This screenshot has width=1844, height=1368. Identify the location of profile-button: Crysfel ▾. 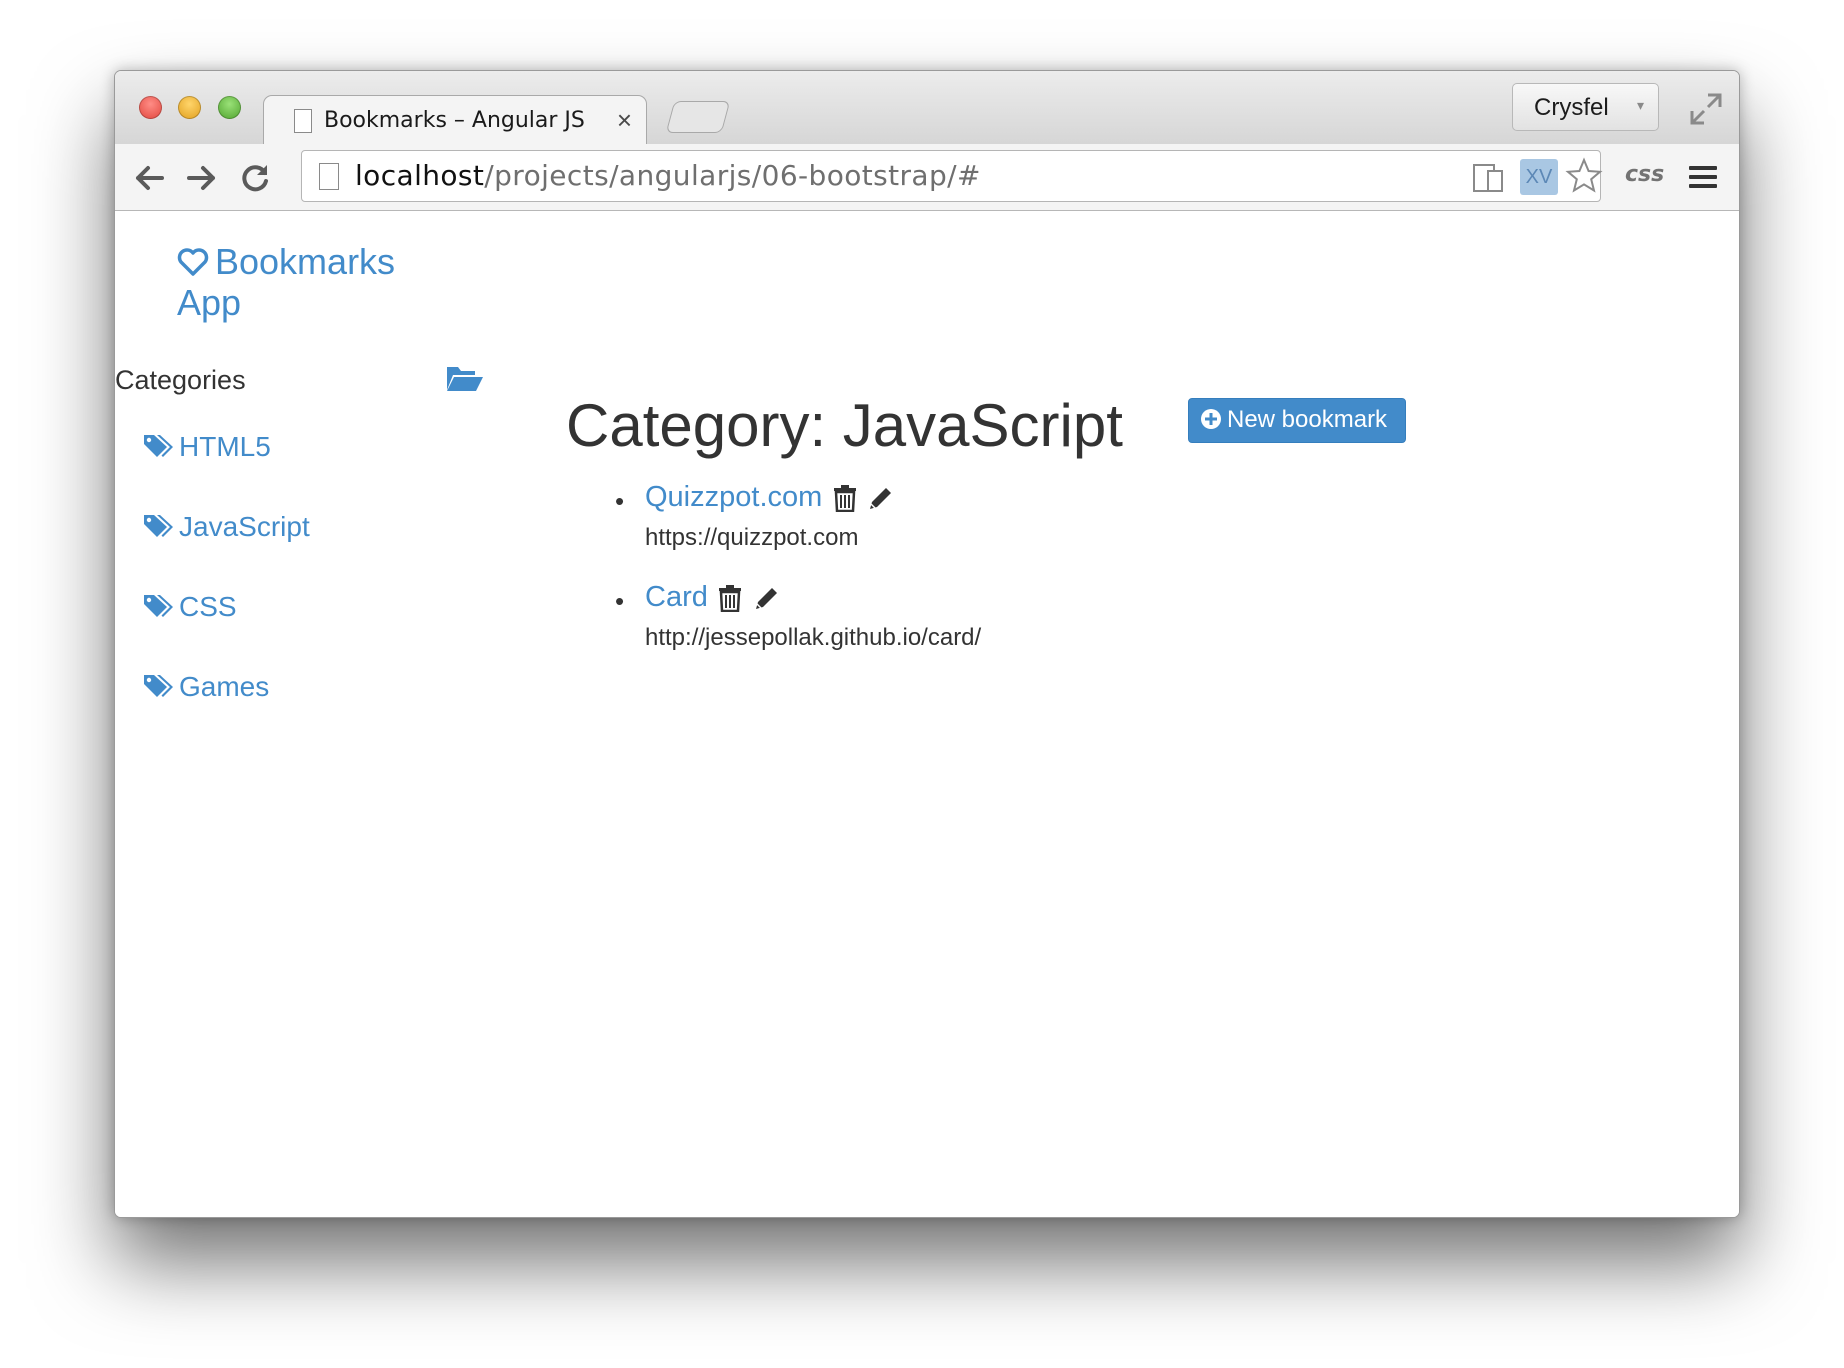
(1585, 107).